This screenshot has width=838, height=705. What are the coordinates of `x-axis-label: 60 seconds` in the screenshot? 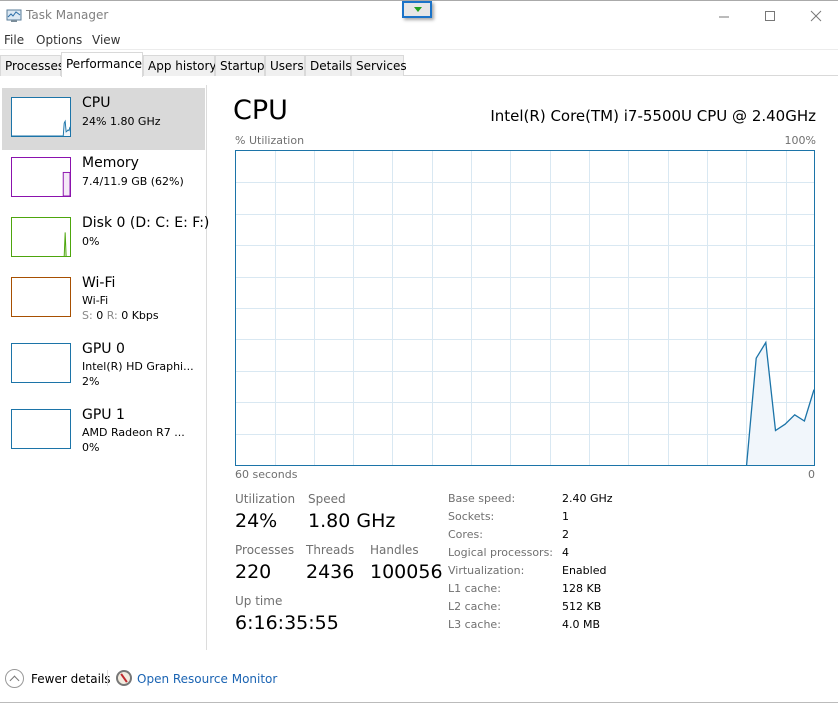 It's located at (266, 474).